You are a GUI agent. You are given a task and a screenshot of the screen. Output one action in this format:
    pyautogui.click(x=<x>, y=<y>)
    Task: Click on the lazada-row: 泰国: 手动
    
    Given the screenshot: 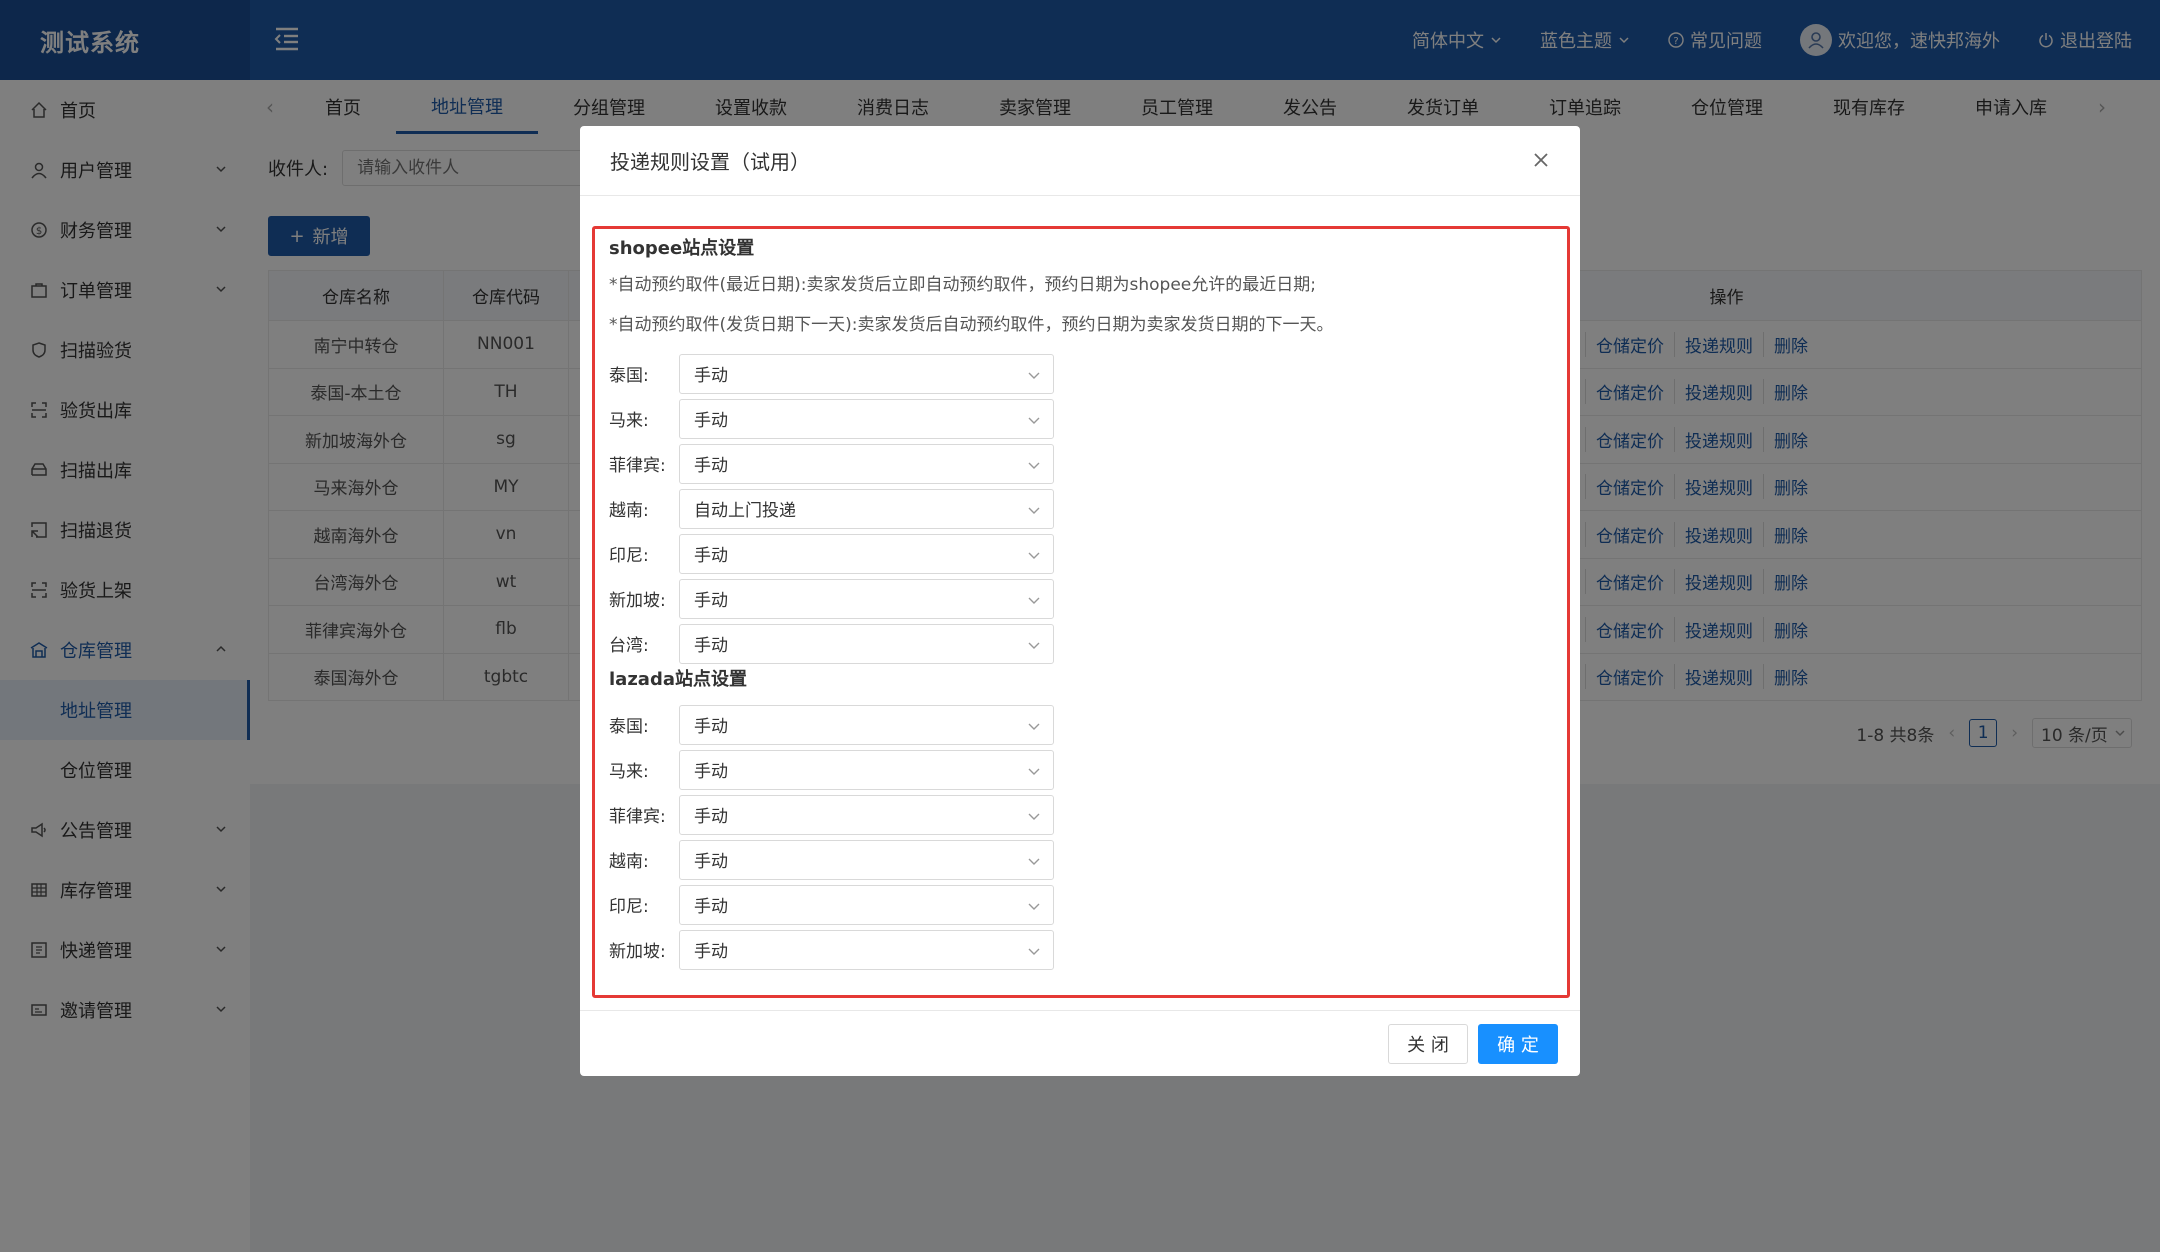 What is the action you would take?
    pyautogui.click(x=1081, y=724)
    